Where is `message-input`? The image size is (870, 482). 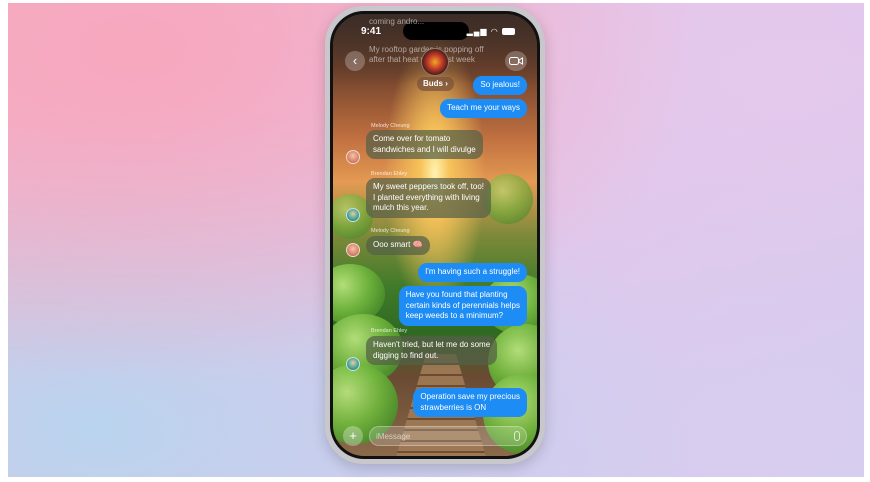 message-input is located at coordinates (436, 436).